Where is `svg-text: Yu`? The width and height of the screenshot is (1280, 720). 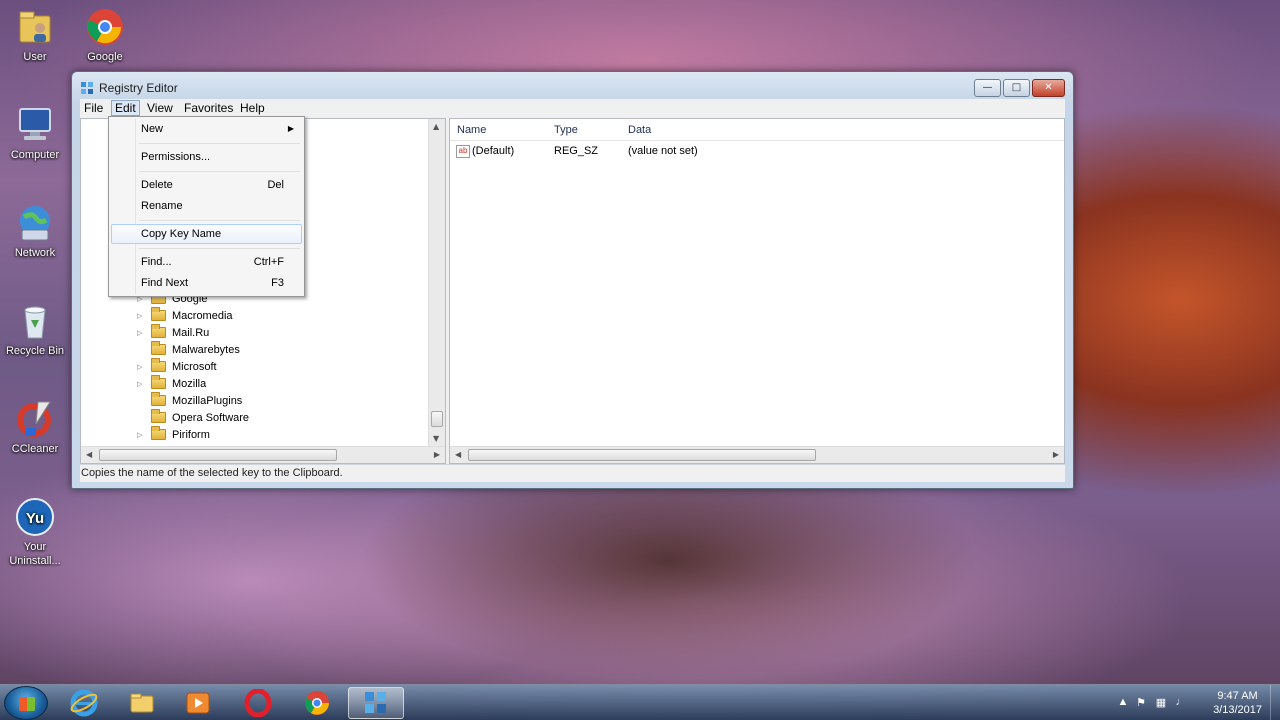
svg-text: Yu is located at coordinates (35, 518).